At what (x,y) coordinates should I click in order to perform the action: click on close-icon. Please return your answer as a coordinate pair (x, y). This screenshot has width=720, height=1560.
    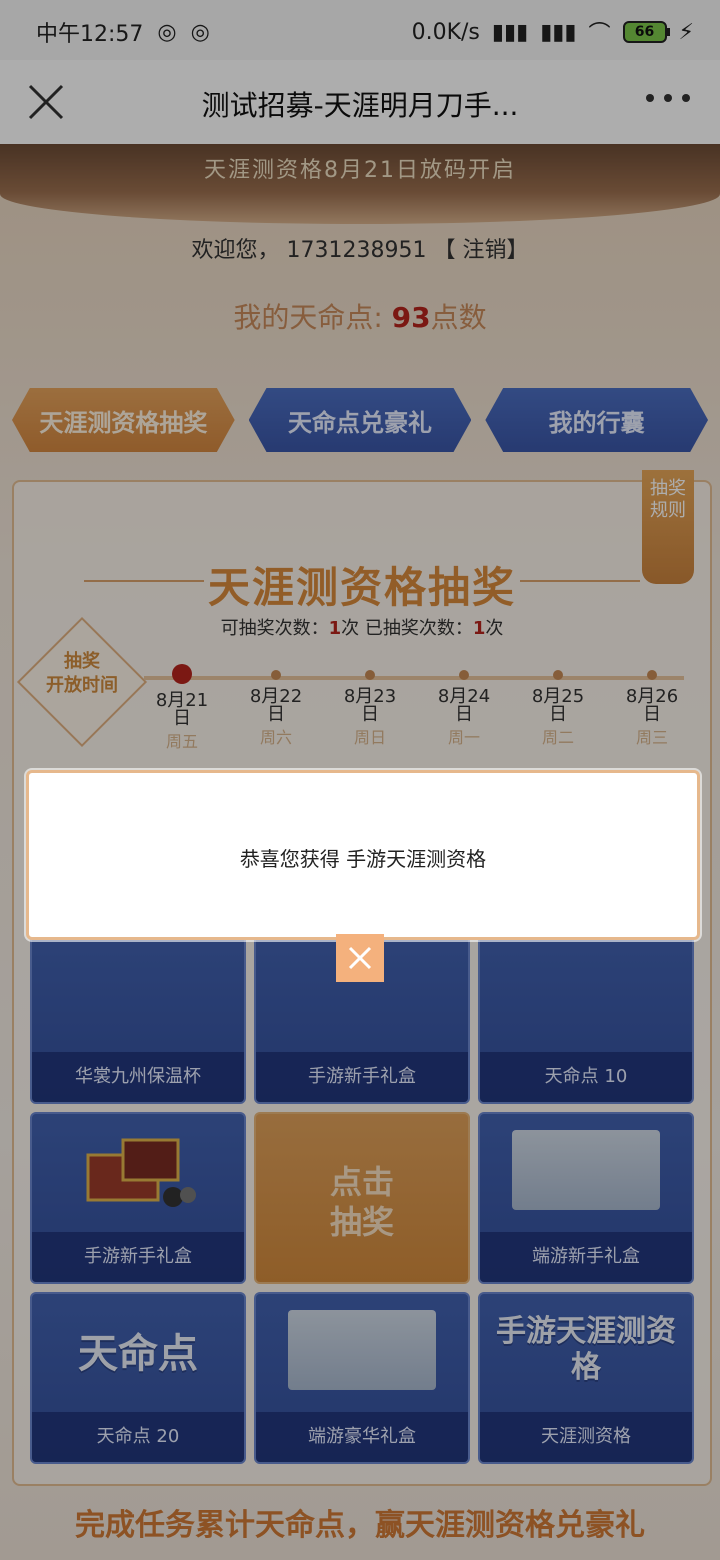
    Looking at the image, I should click on (360, 958).